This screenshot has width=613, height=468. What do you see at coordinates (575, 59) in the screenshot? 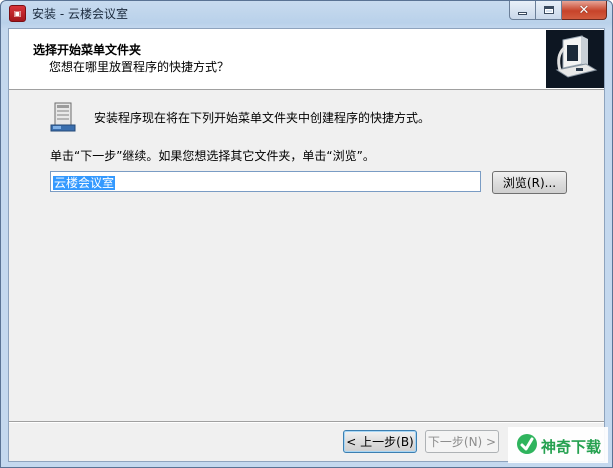
I see `installer-computer-icon` at bounding box center [575, 59].